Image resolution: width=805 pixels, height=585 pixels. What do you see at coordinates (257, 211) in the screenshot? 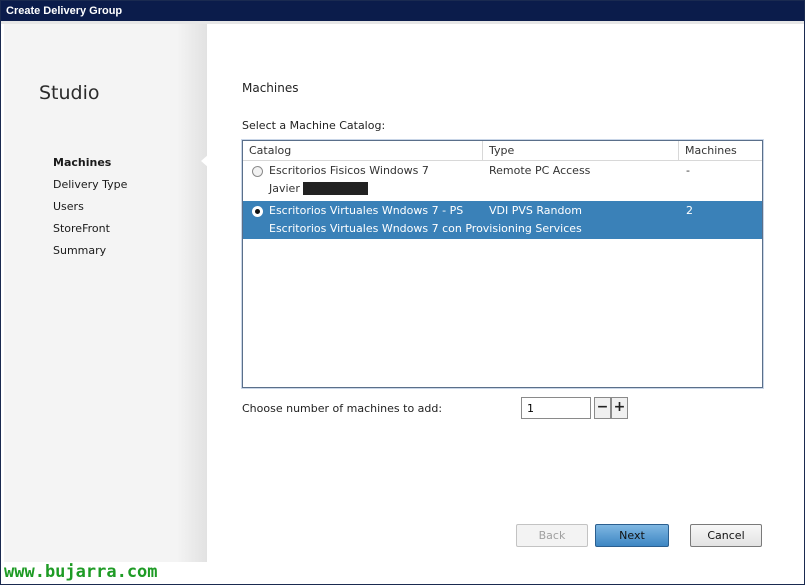
I see `catalog-radio-virtual` at bounding box center [257, 211].